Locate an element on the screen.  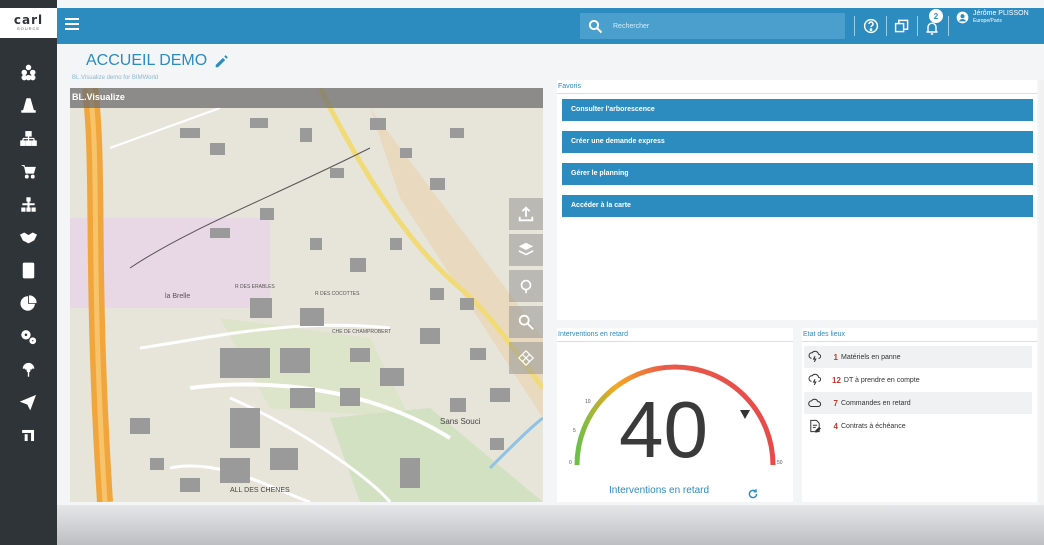
map-toolbar is located at coordinates (526, 288).